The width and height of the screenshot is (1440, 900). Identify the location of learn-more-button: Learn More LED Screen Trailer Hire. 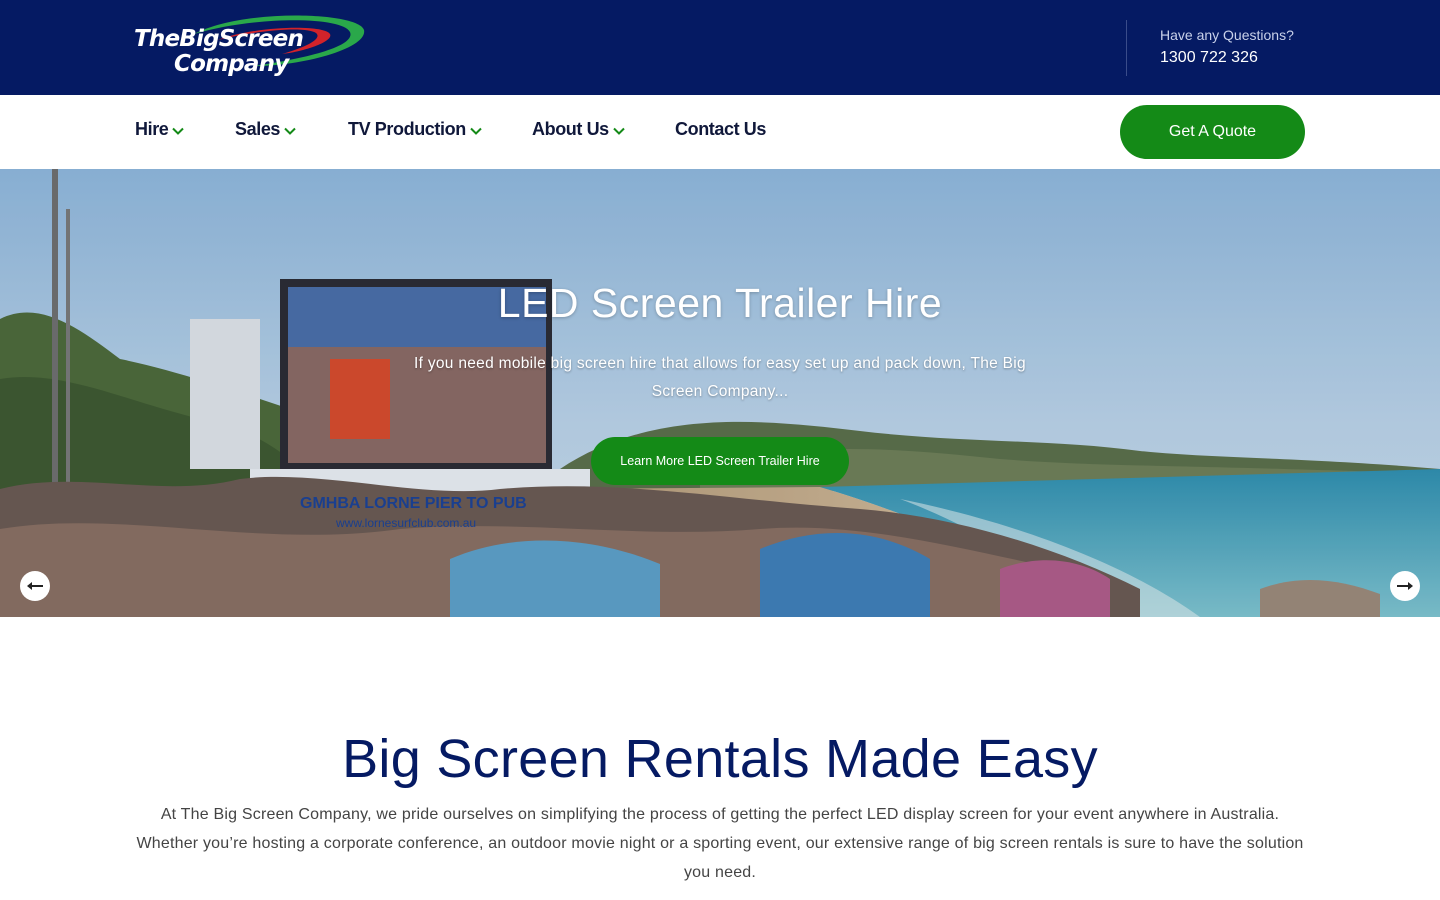
(720, 461).